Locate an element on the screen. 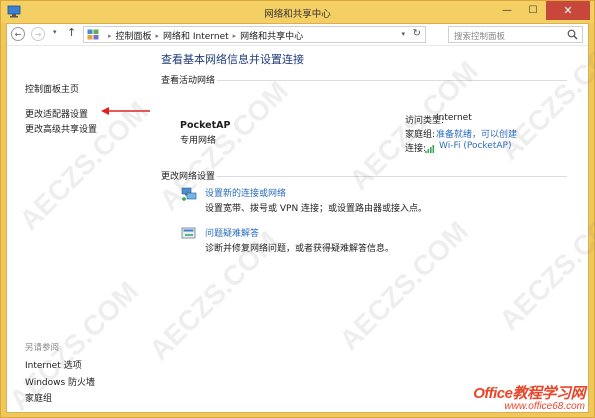 This screenshot has width=595, height=418. address-history-dropdown: ▾ is located at coordinates (403, 34).